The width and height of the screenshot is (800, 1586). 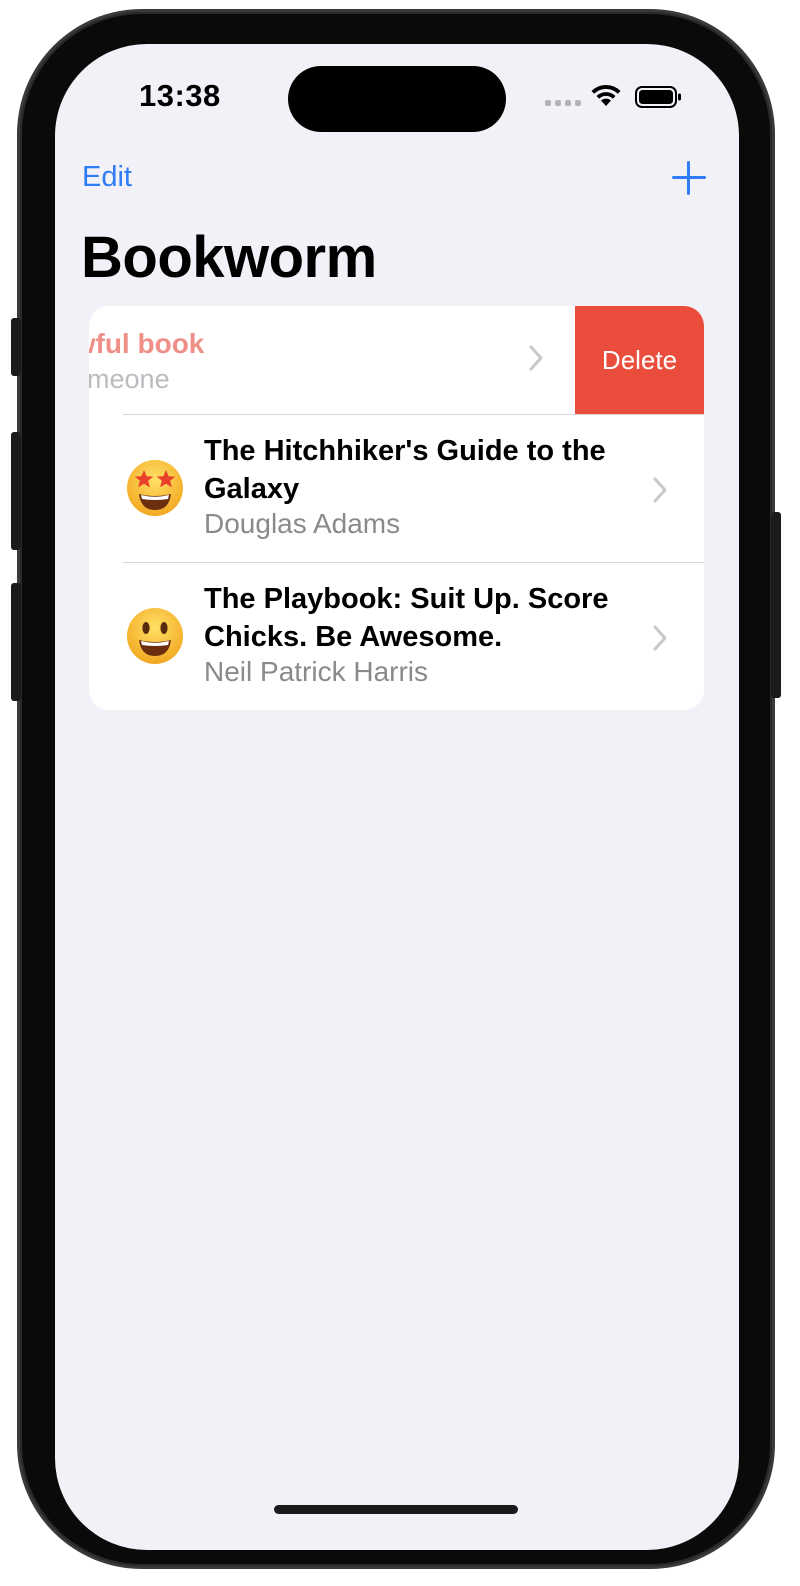 I want to click on plus-icon, so click(x=689, y=178).